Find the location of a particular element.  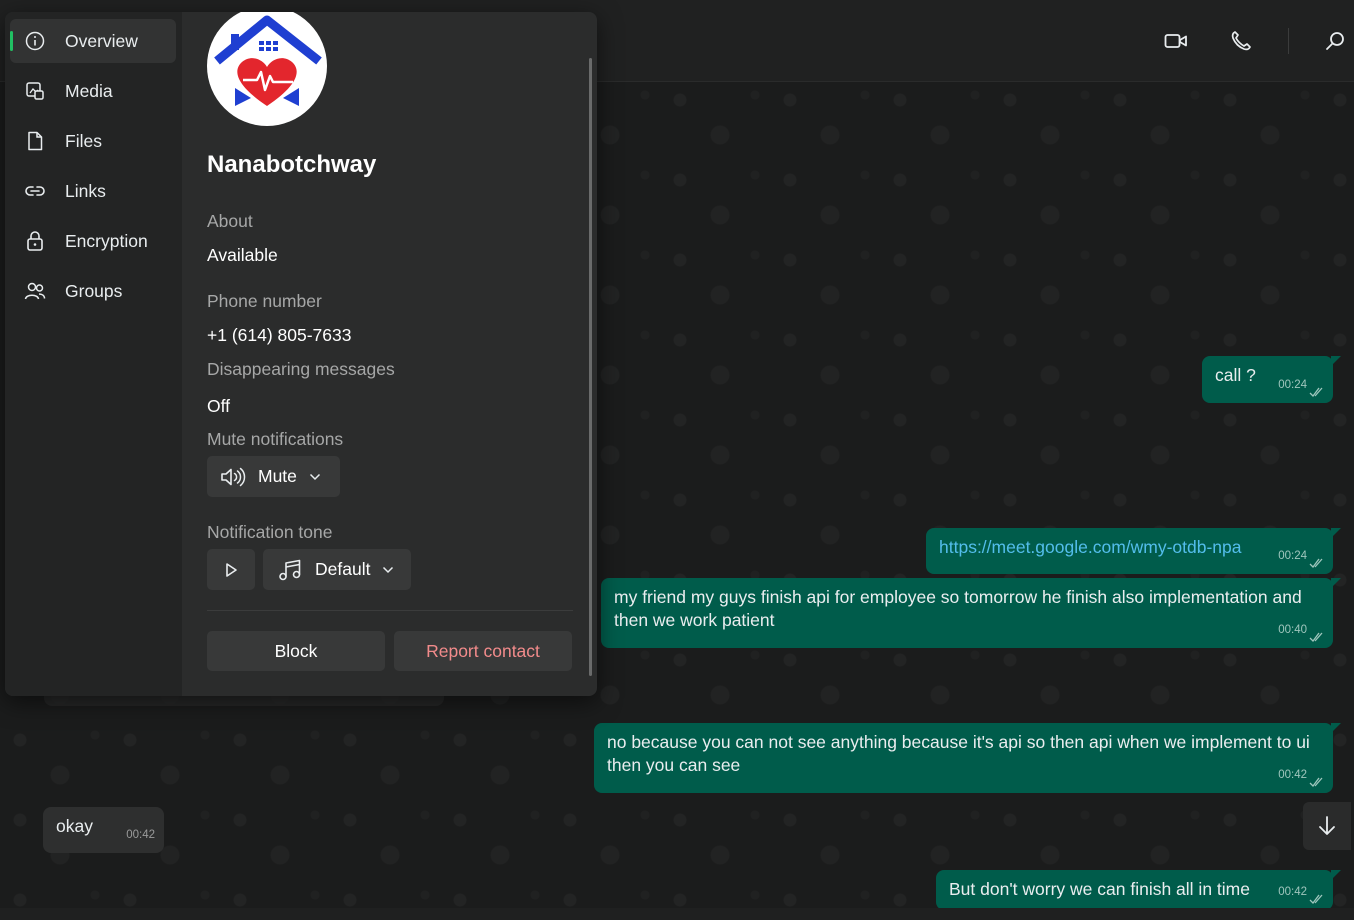

info-icon is located at coordinates (35, 41).